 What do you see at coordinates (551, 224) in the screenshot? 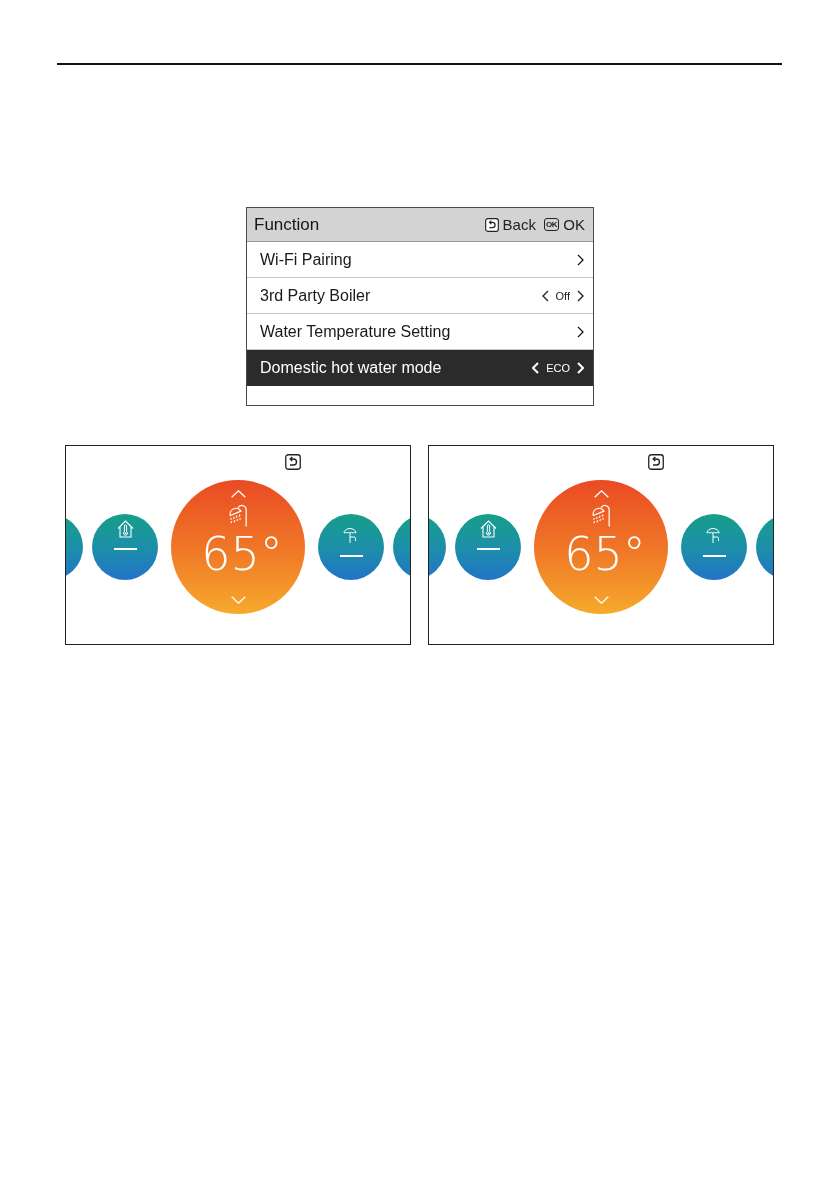
I see `ok-key-label: OK` at bounding box center [551, 224].